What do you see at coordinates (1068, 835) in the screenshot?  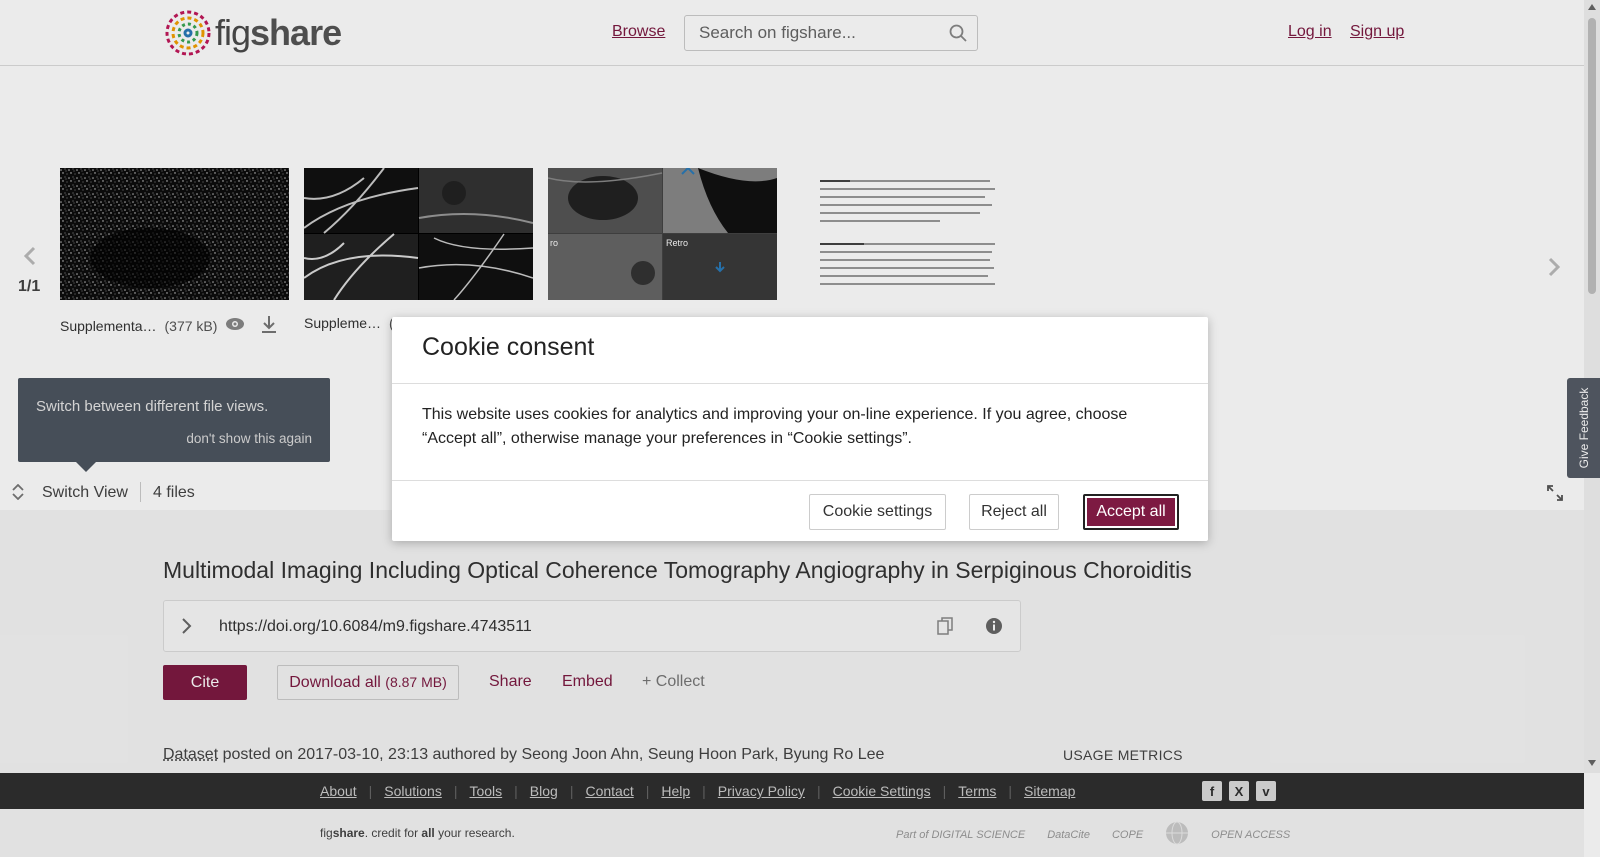 I see `datacite-logo: DataCite` at bounding box center [1068, 835].